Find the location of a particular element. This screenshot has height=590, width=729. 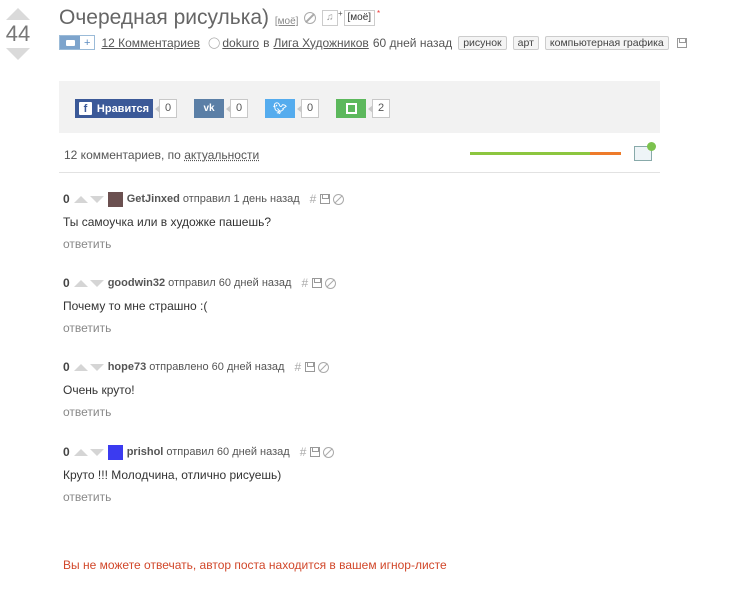

user-icon: ◯ is located at coordinates (214, 43).